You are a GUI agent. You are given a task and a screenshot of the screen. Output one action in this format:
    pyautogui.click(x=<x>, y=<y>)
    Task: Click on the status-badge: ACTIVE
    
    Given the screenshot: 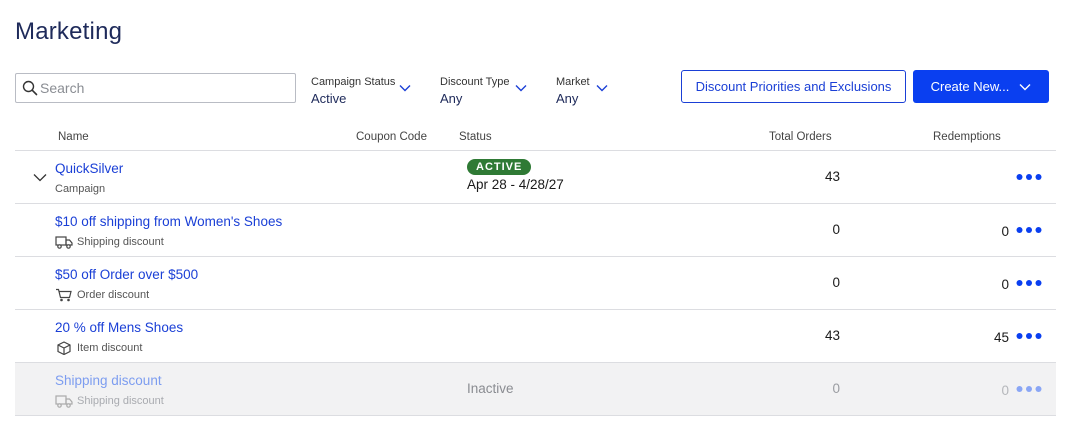 What is the action you would take?
    pyautogui.click(x=499, y=167)
    